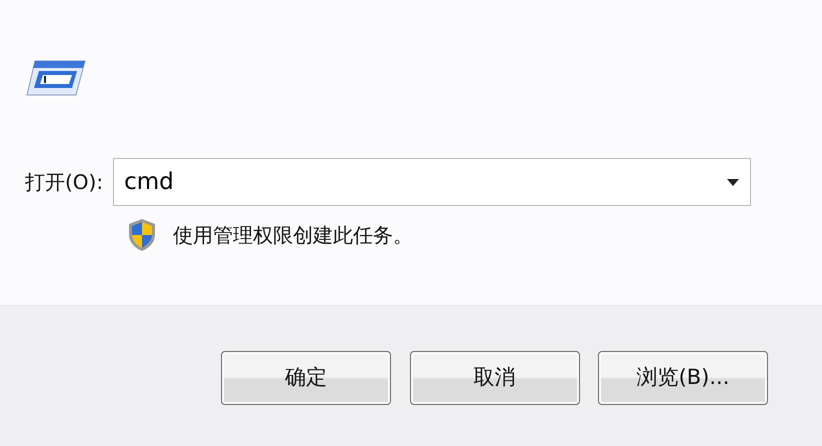 The width and height of the screenshot is (822, 446). What do you see at coordinates (142, 235) in the screenshot?
I see `shield-icon` at bounding box center [142, 235].